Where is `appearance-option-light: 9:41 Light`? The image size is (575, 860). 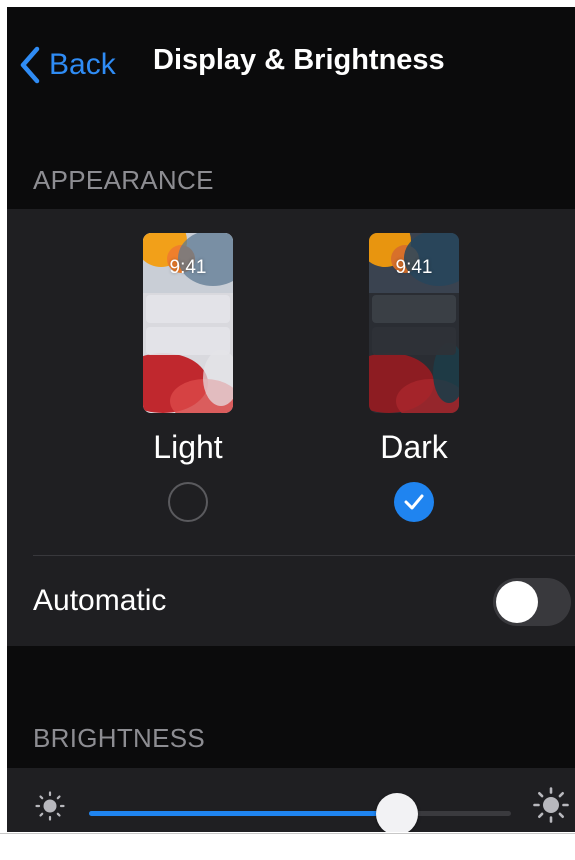 appearance-option-light: 9:41 Light is located at coordinates (188, 377).